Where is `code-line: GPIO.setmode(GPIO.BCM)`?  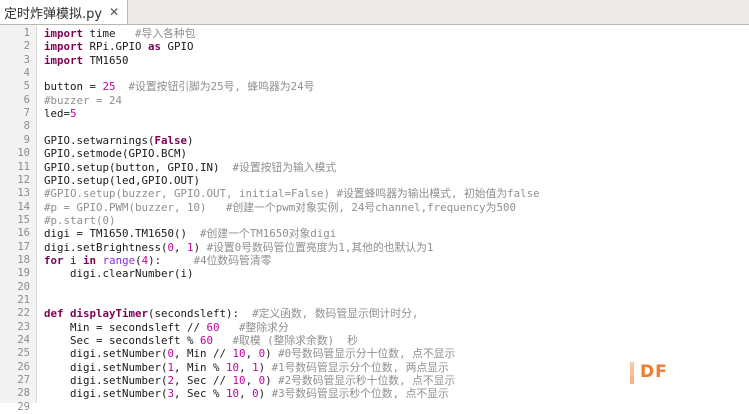 code-line: GPIO.setmode(GPIO.BCM) is located at coordinates (115, 153).